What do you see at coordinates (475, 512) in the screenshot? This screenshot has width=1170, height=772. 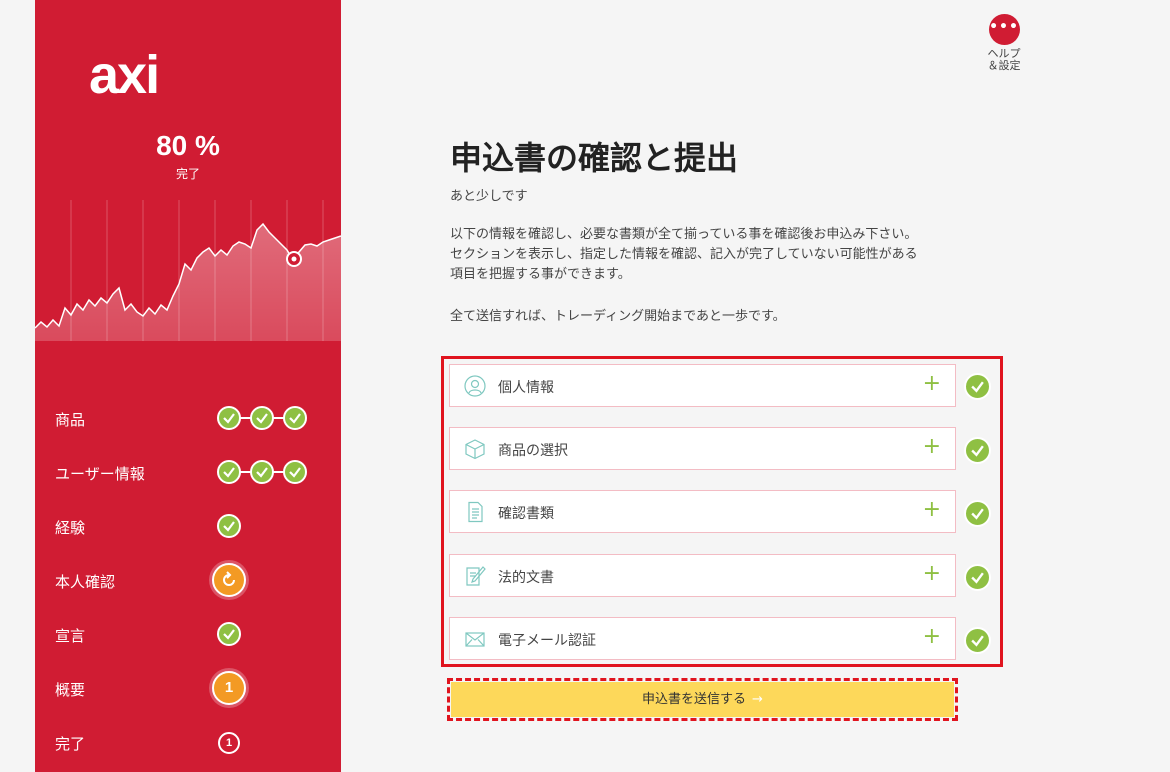 I see `document-icon` at bounding box center [475, 512].